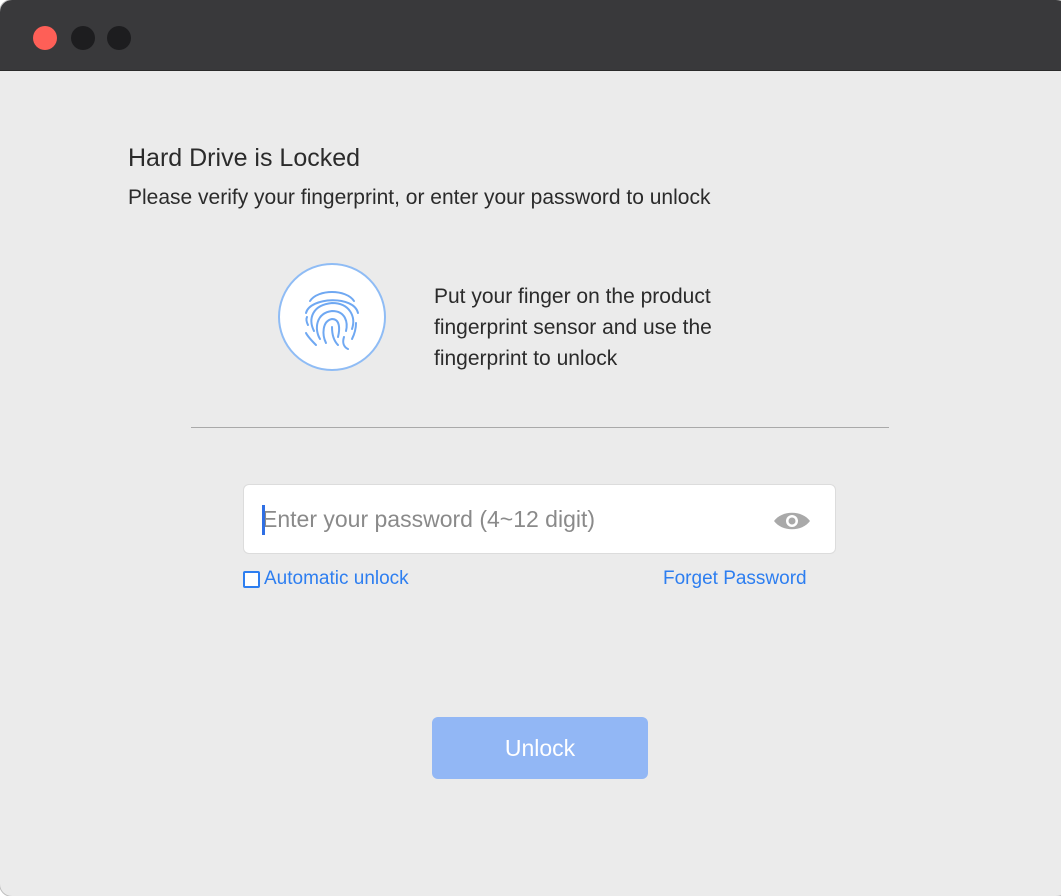 The height and width of the screenshot is (896, 1061). Describe the element at coordinates (526, 358) in the screenshot. I see `instruction-line: fingerprint to unlock` at that location.